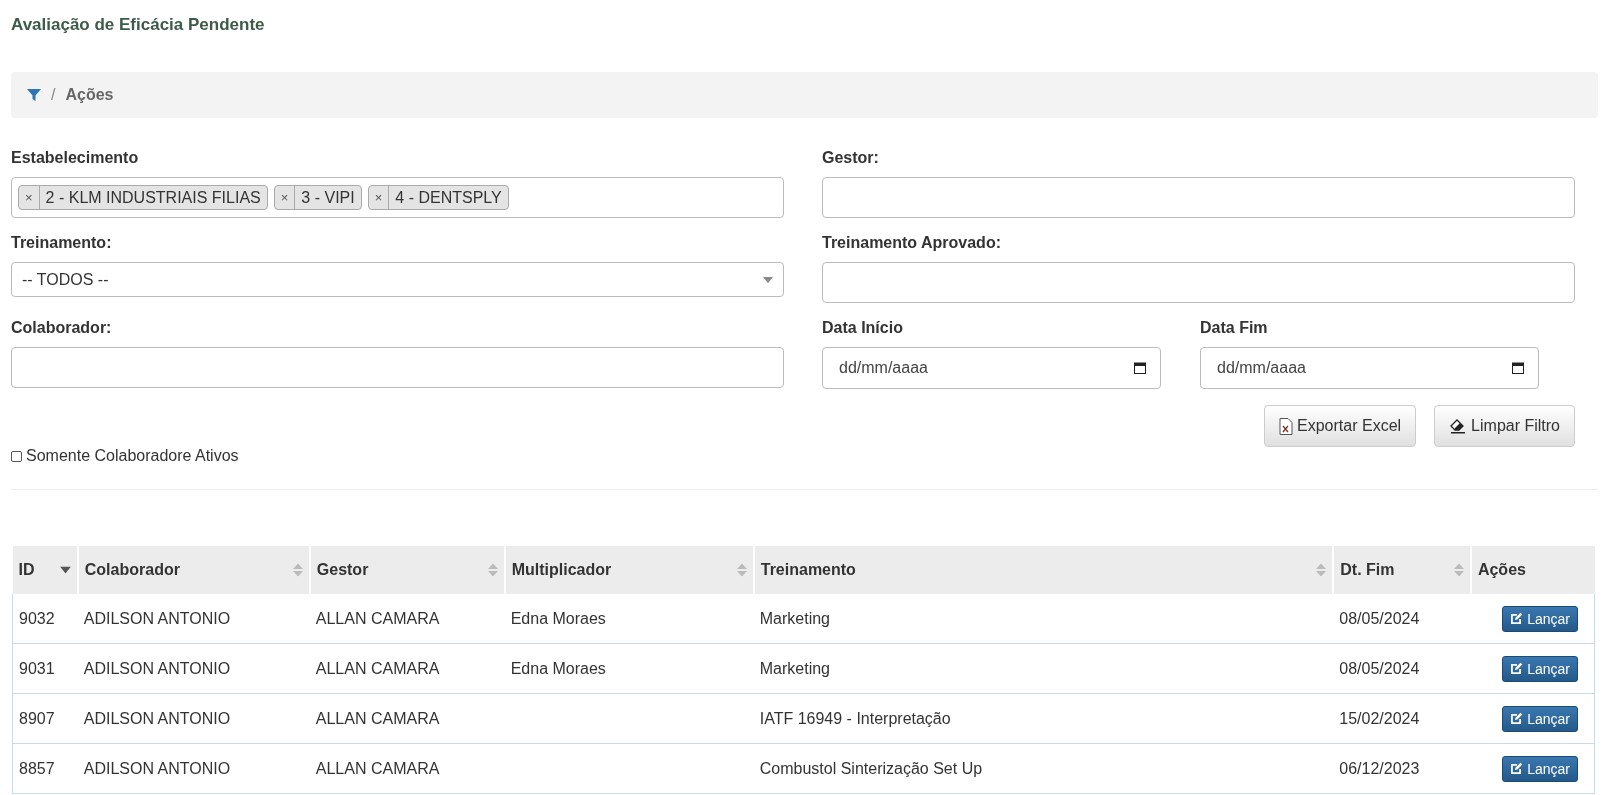  What do you see at coordinates (1286, 426) in the screenshot?
I see `excel-file-icon` at bounding box center [1286, 426].